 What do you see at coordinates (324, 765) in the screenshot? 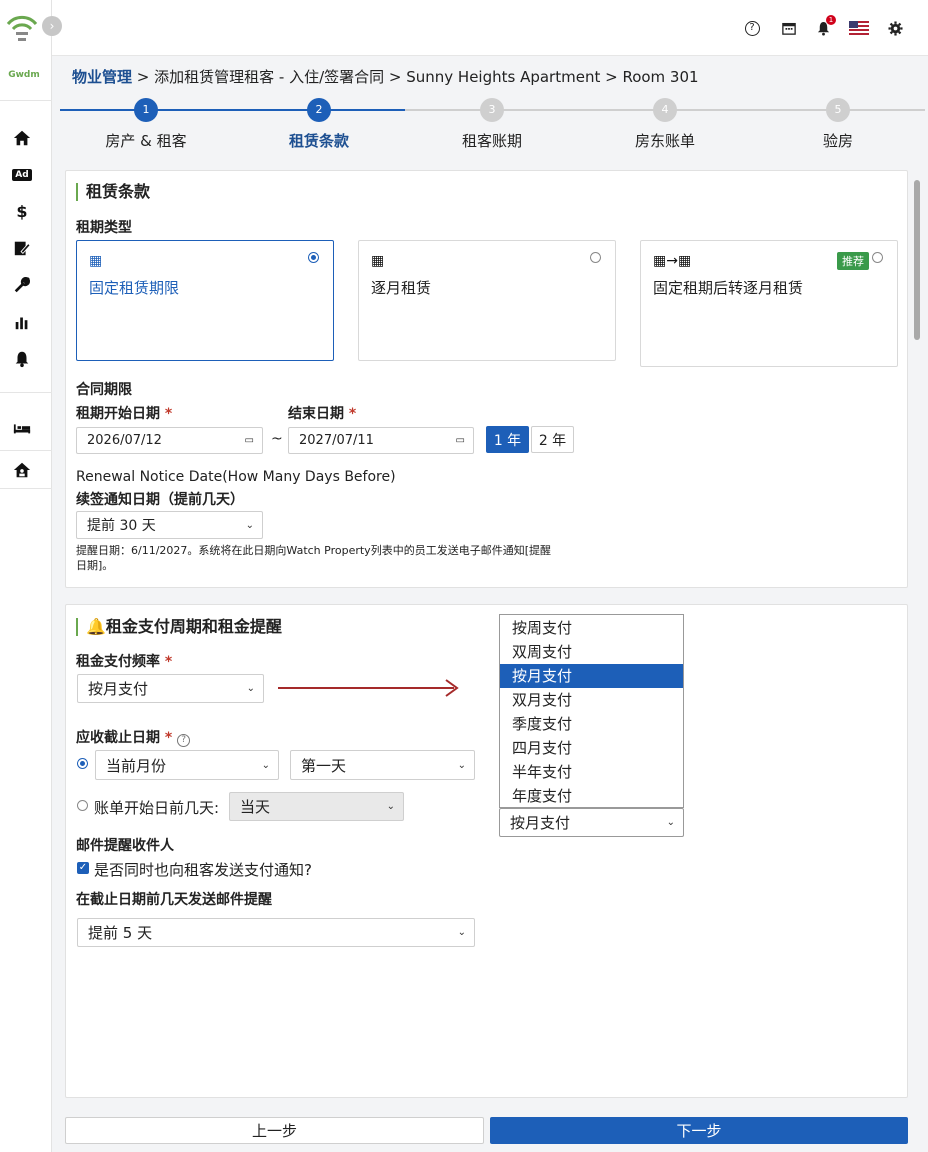
I see `due-day-value: 第一天` at bounding box center [324, 765].